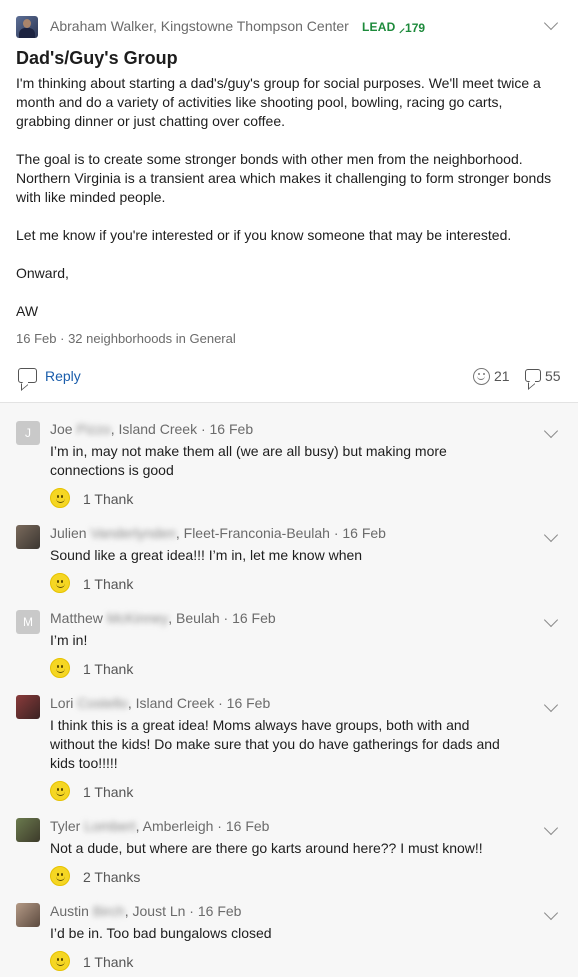 This screenshot has width=581, height=977. Describe the element at coordinates (28, 622) in the screenshot. I see `commenter-avatar: M` at that location.